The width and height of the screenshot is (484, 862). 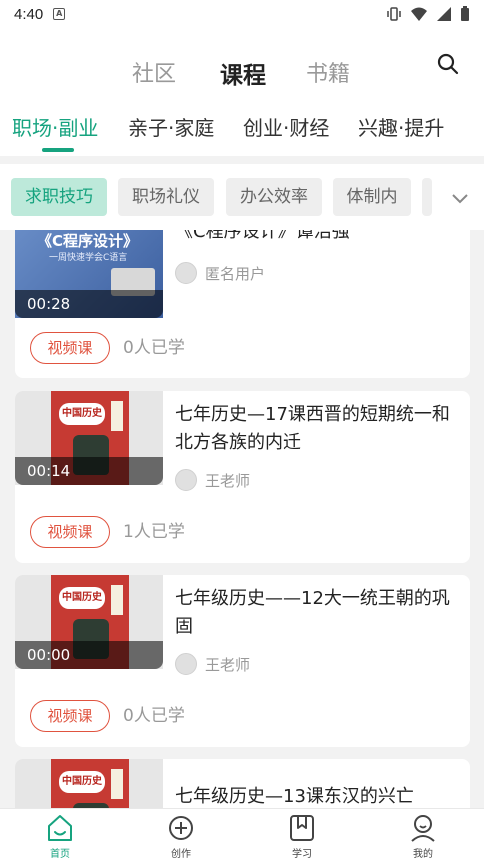 What do you see at coordinates (242, 128) in the screenshot?
I see `category-tab-bar: 职场·副业 亲子·家庭 创业·财经 兴趣·提升` at bounding box center [242, 128].